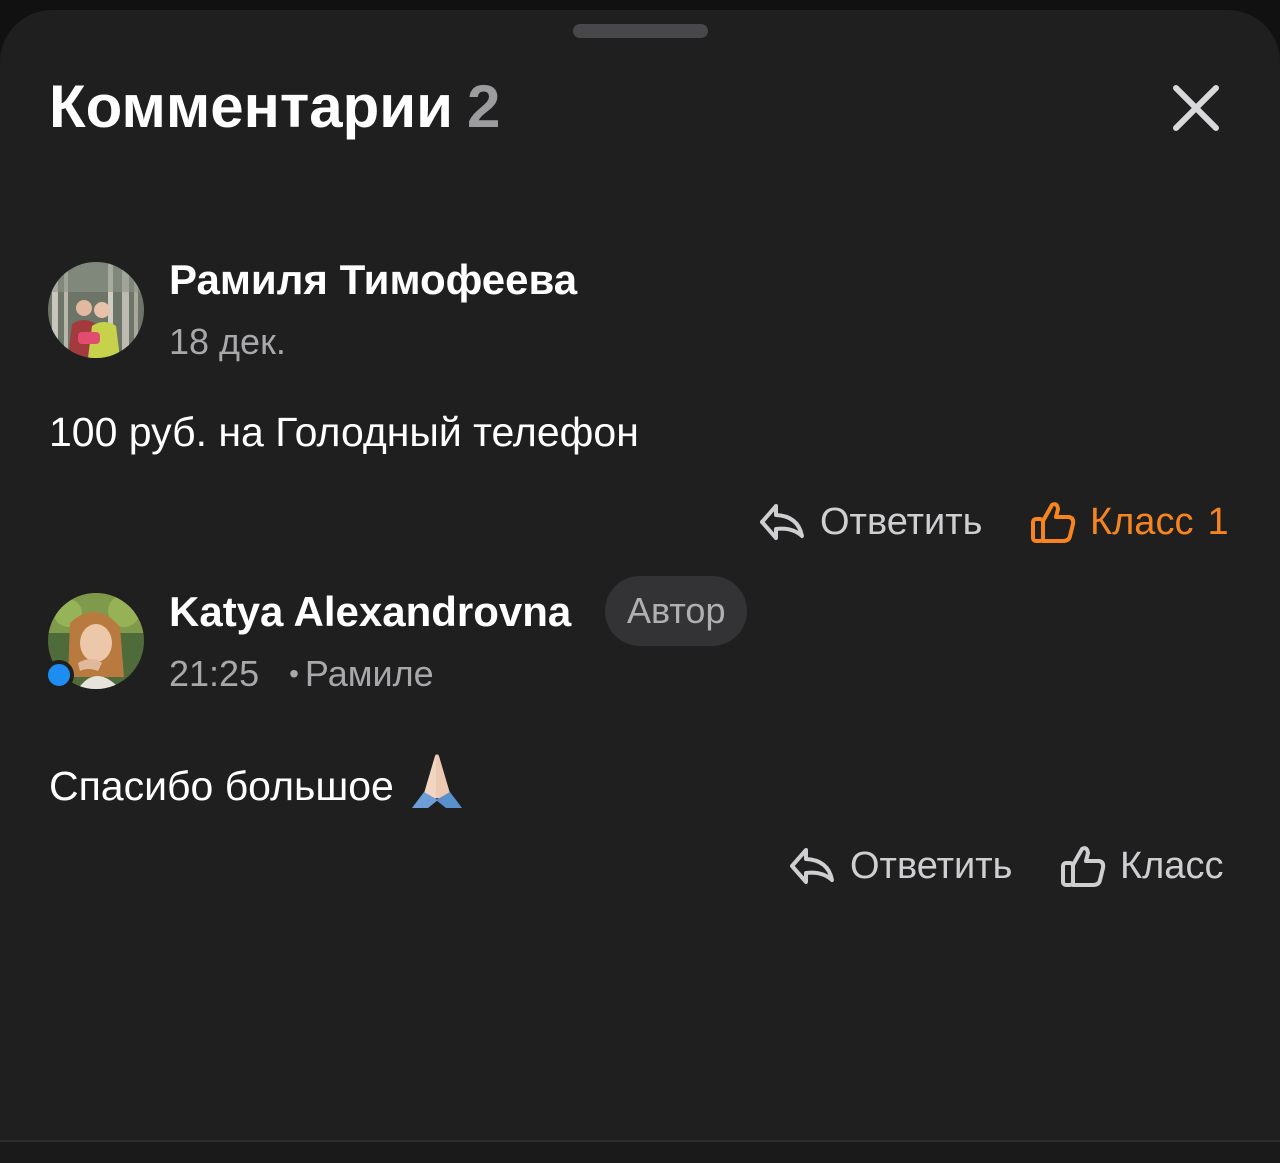 The width and height of the screenshot is (1280, 1163). I want to click on comment-text-content: Спасибо большое, so click(221, 786).